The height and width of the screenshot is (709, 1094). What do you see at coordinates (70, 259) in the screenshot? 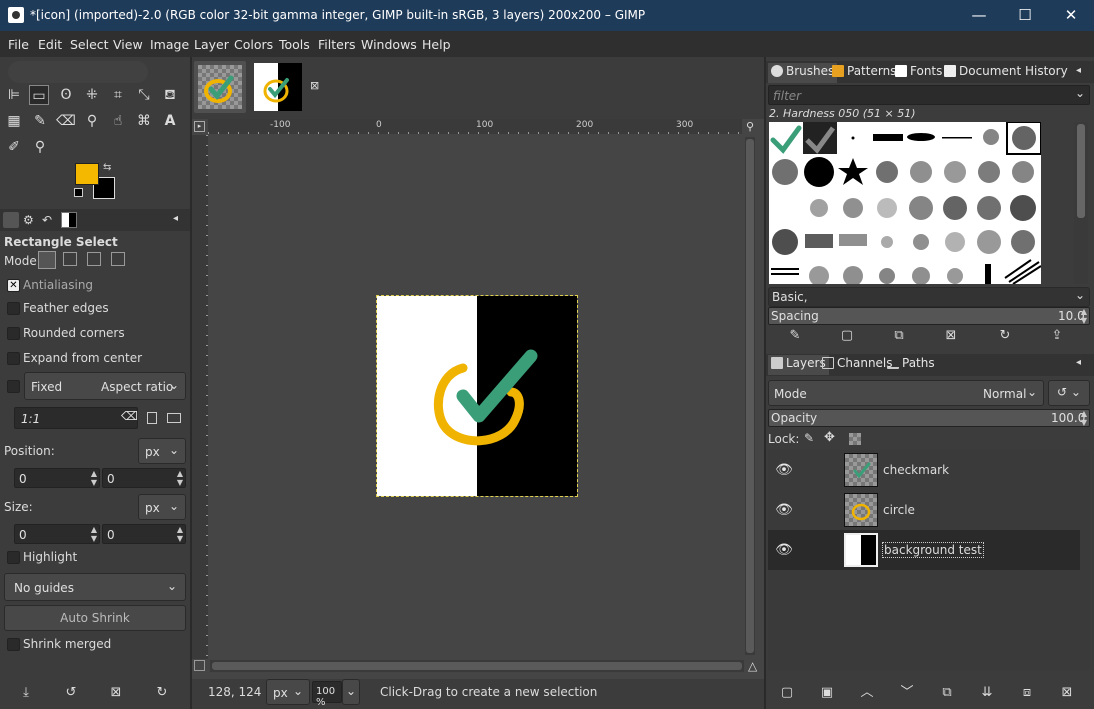
I see `mode-add-icon` at bounding box center [70, 259].